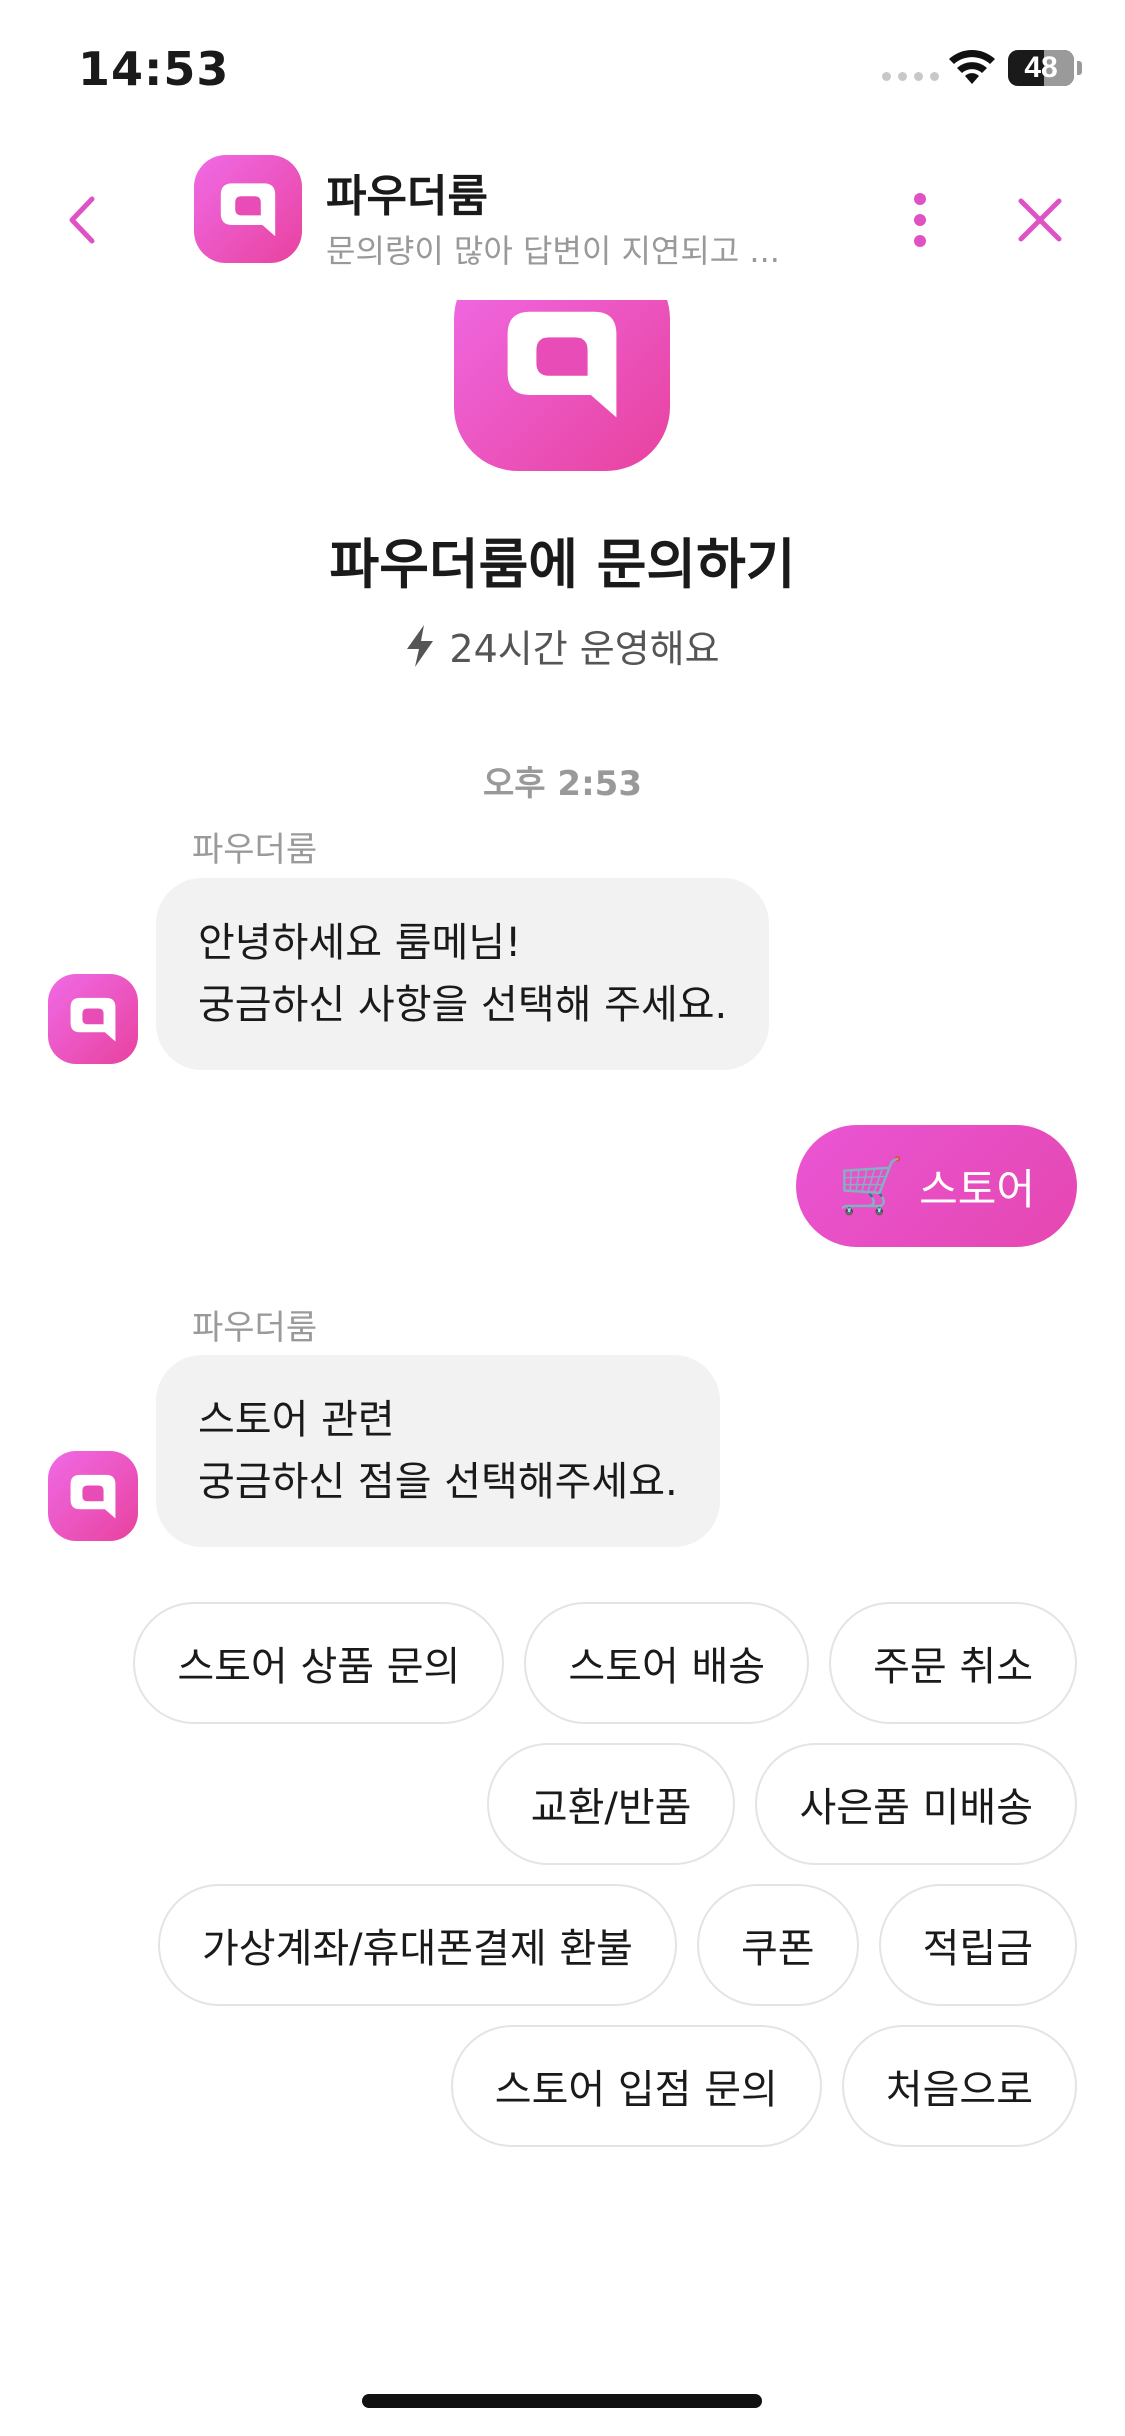 The height and width of the screenshot is (2436, 1125). I want to click on quick-reply-gift-not-delivered: 사은품 미배송, so click(916, 1804).